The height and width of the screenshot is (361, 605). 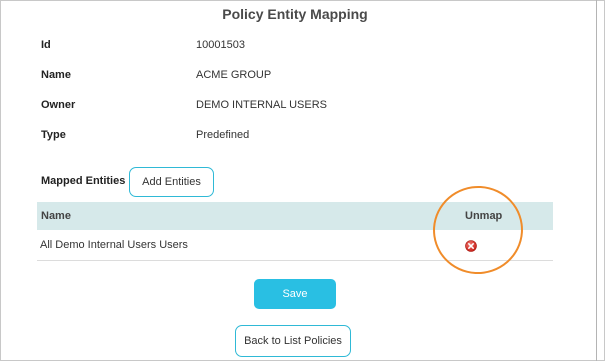 I want to click on remove-circle-icon, so click(x=471, y=245).